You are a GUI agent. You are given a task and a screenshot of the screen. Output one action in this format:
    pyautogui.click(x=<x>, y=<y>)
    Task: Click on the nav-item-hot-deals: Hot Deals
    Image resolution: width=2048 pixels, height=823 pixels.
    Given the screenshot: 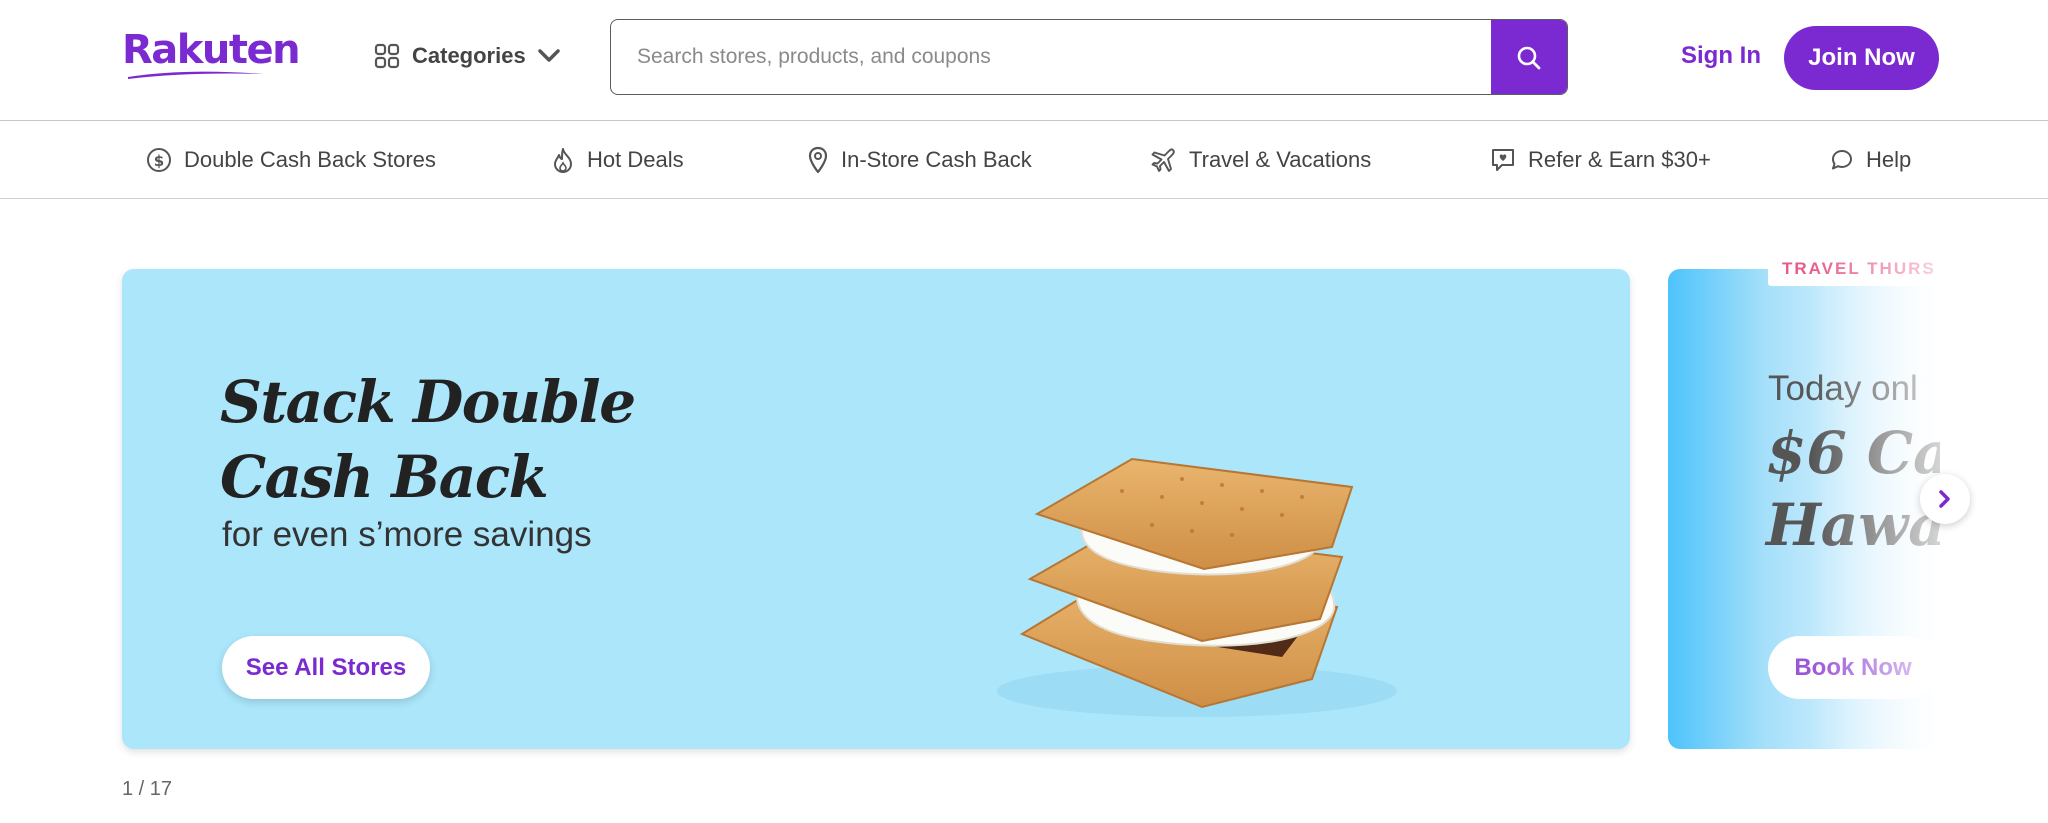 What is the action you would take?
    pyautogui.click(x=617, y=160)
    